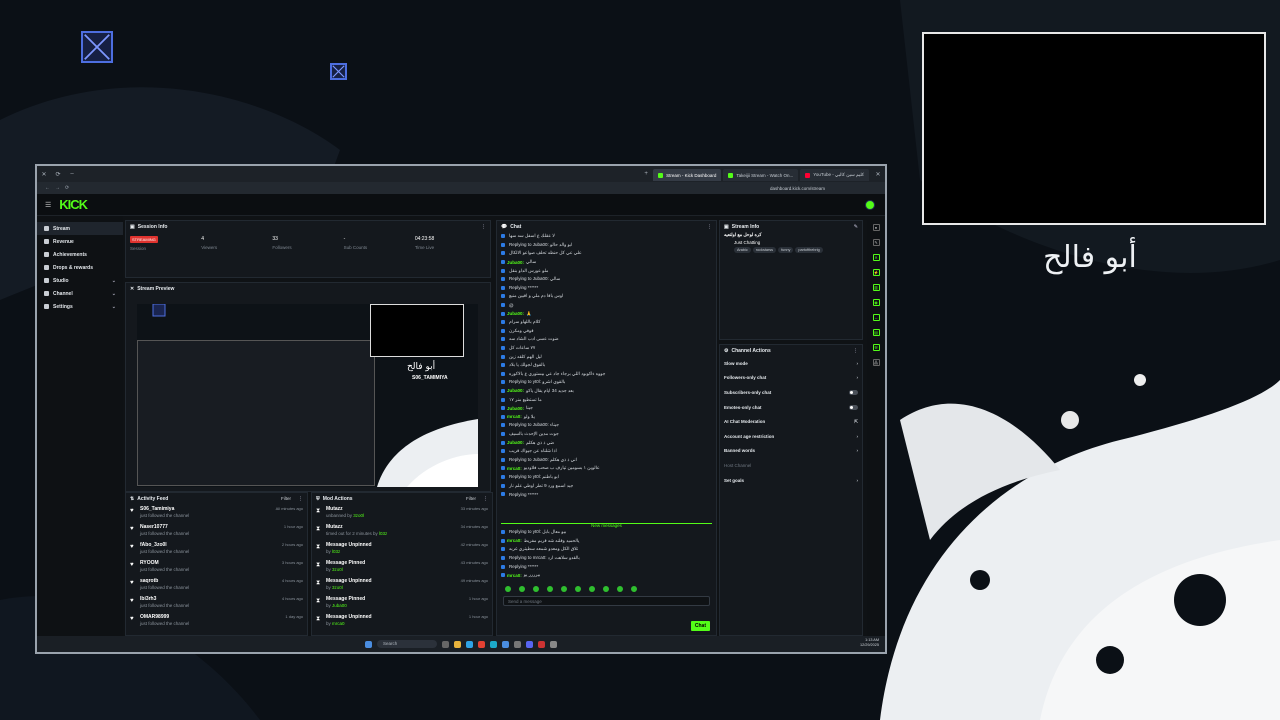 The height and width of the screenshot is (720, 1280). What do you see at coordinates (553, 644) in the screenshot?
I see `obs-icon` at bounding box center [553, 644].